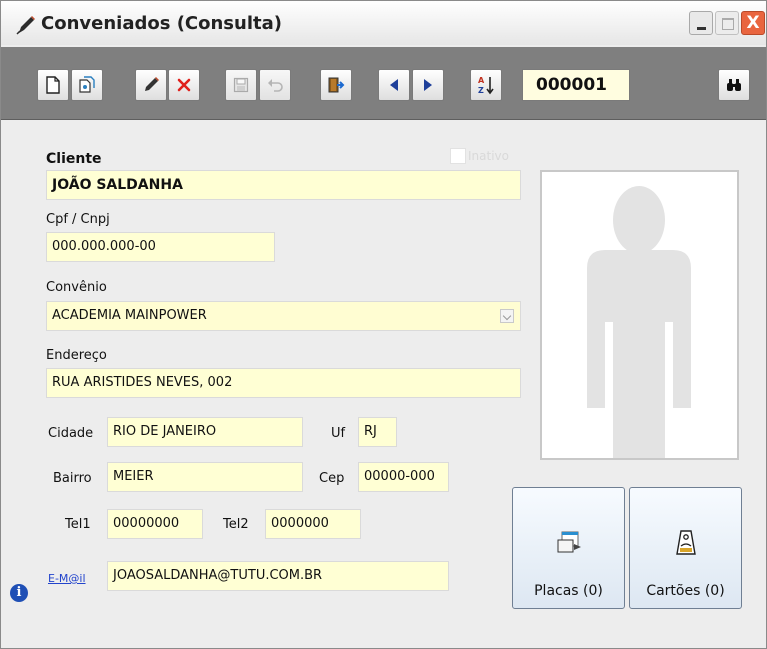 Image resolution: width=767 pixels, height=649 pixels. I want to click on plates-document-icon, so click(569, 542).